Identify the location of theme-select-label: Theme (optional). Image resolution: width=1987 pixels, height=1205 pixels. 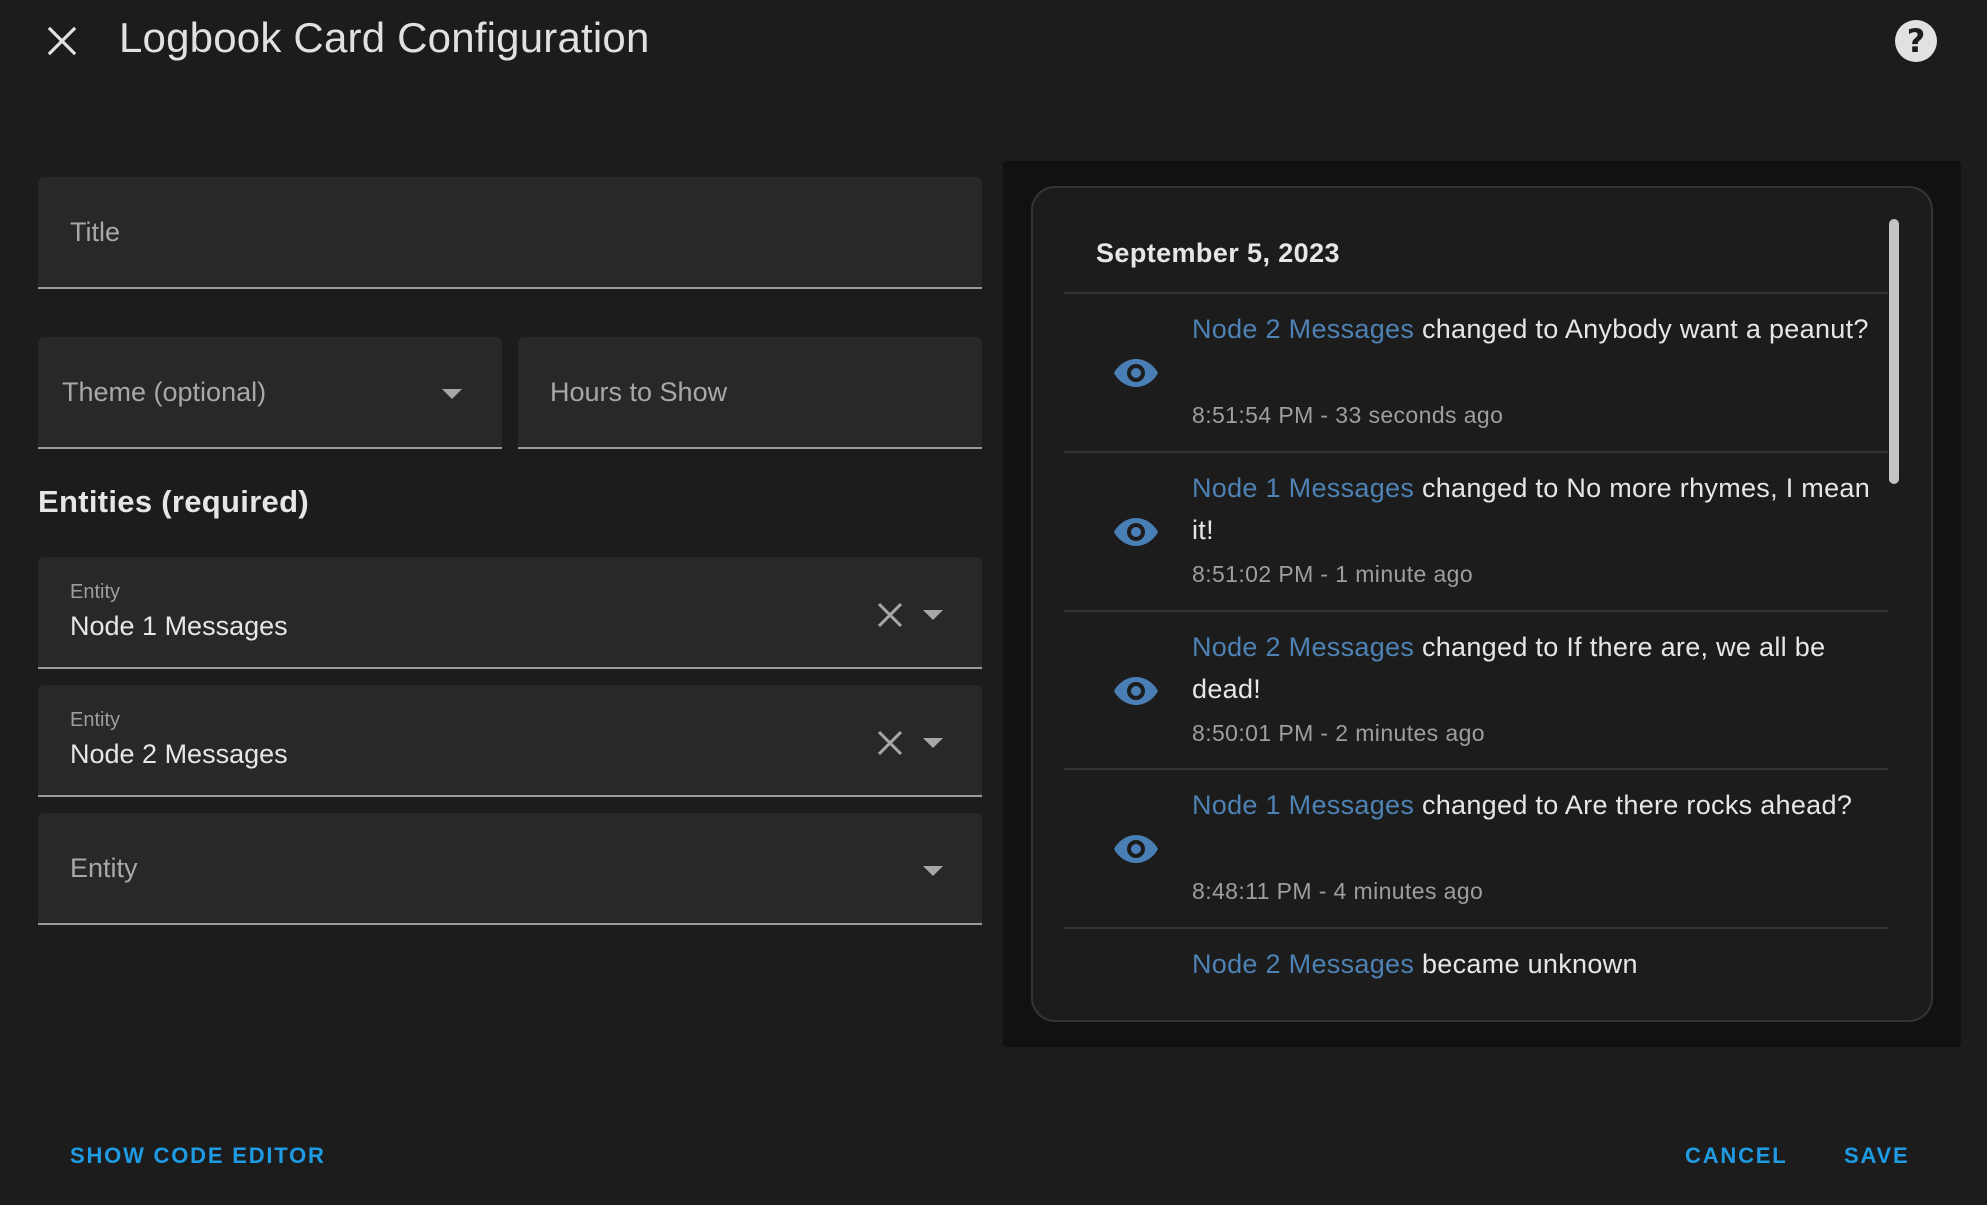
(164, 392).